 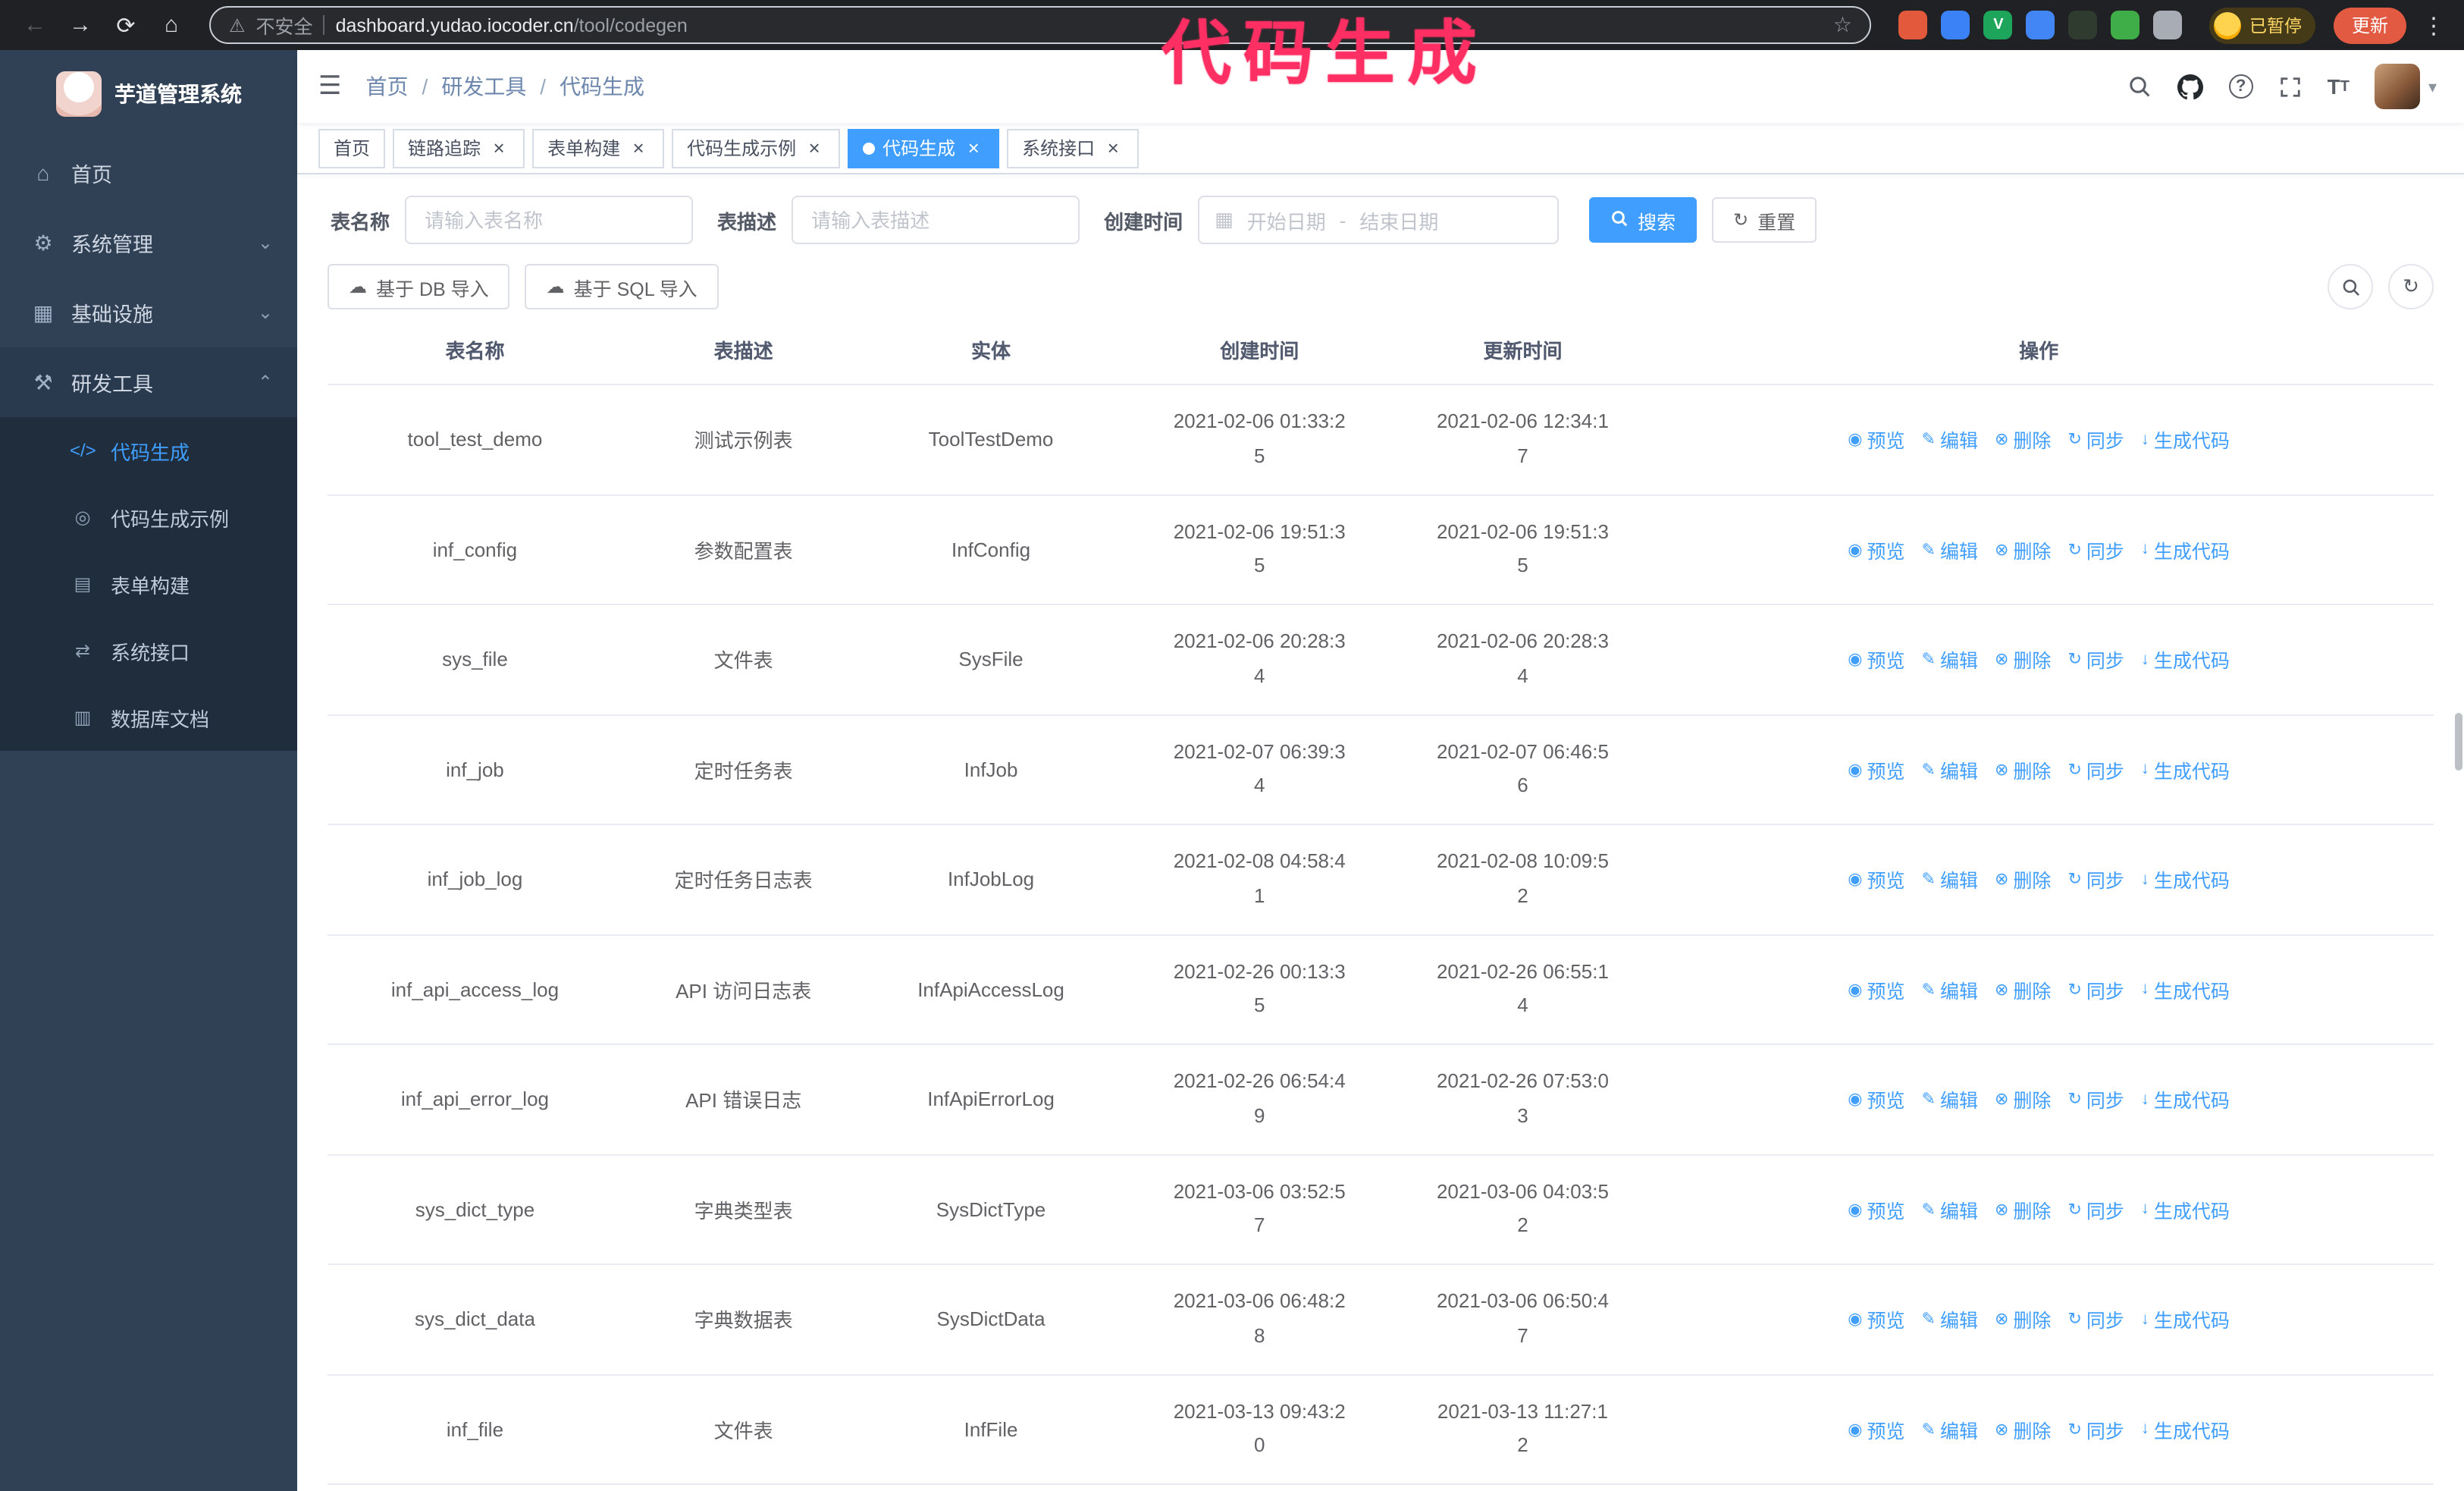 What do you see at coordinates (148, 173) in the screenshot?
I see `sidebar-item-home: ⌂ 首页` at bounding box center [148, 173].